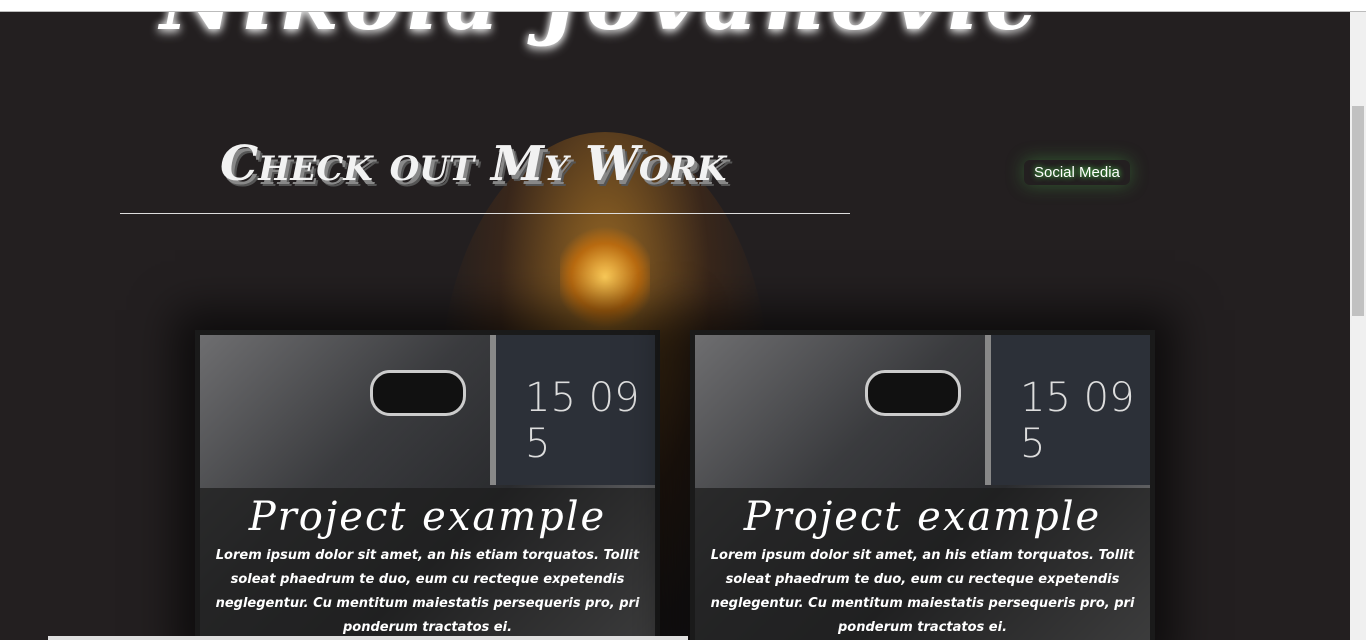 This screenshot has height=640, width=1366. I want to click on vertical-scrollbar, so click(1358, 326).